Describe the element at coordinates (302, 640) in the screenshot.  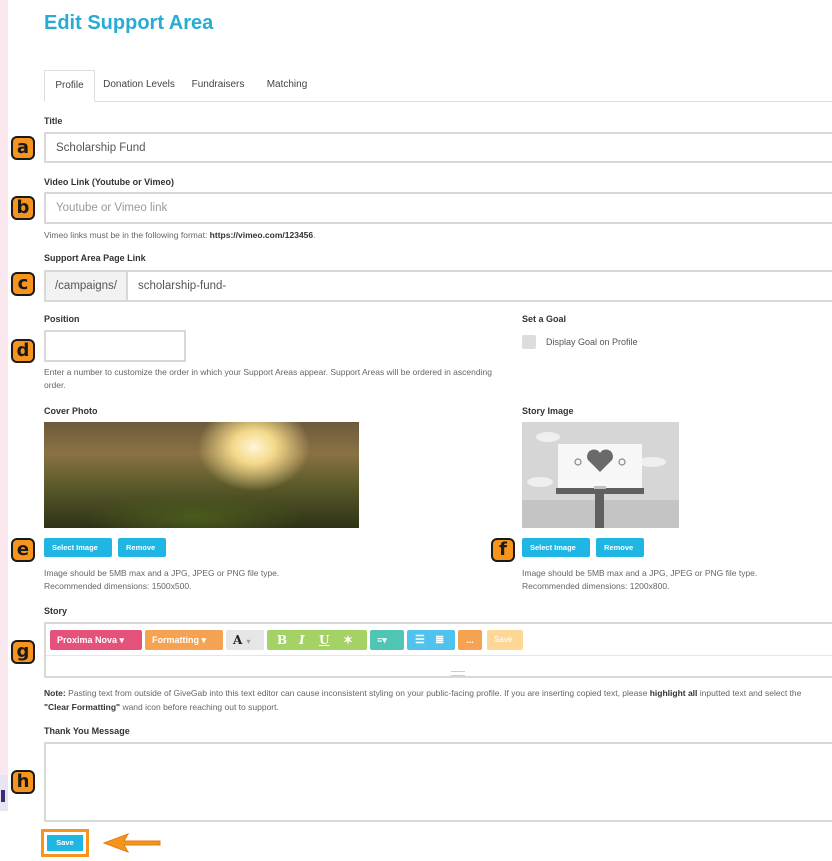
I see `italic-icon: I` at that location.